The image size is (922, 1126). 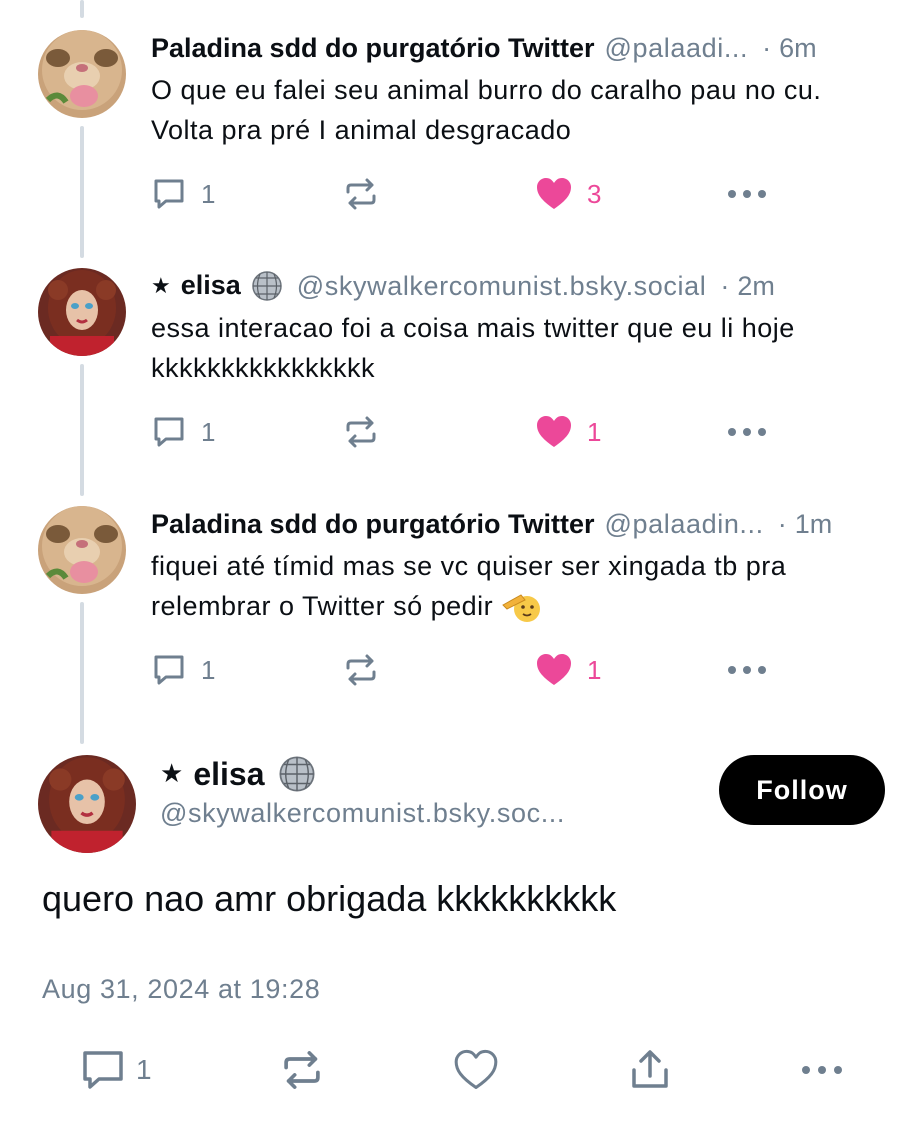 What do you see at coordinates (594, 193) in the screenshot?
I see `like-count: 3` at bounding box center [594, 193].